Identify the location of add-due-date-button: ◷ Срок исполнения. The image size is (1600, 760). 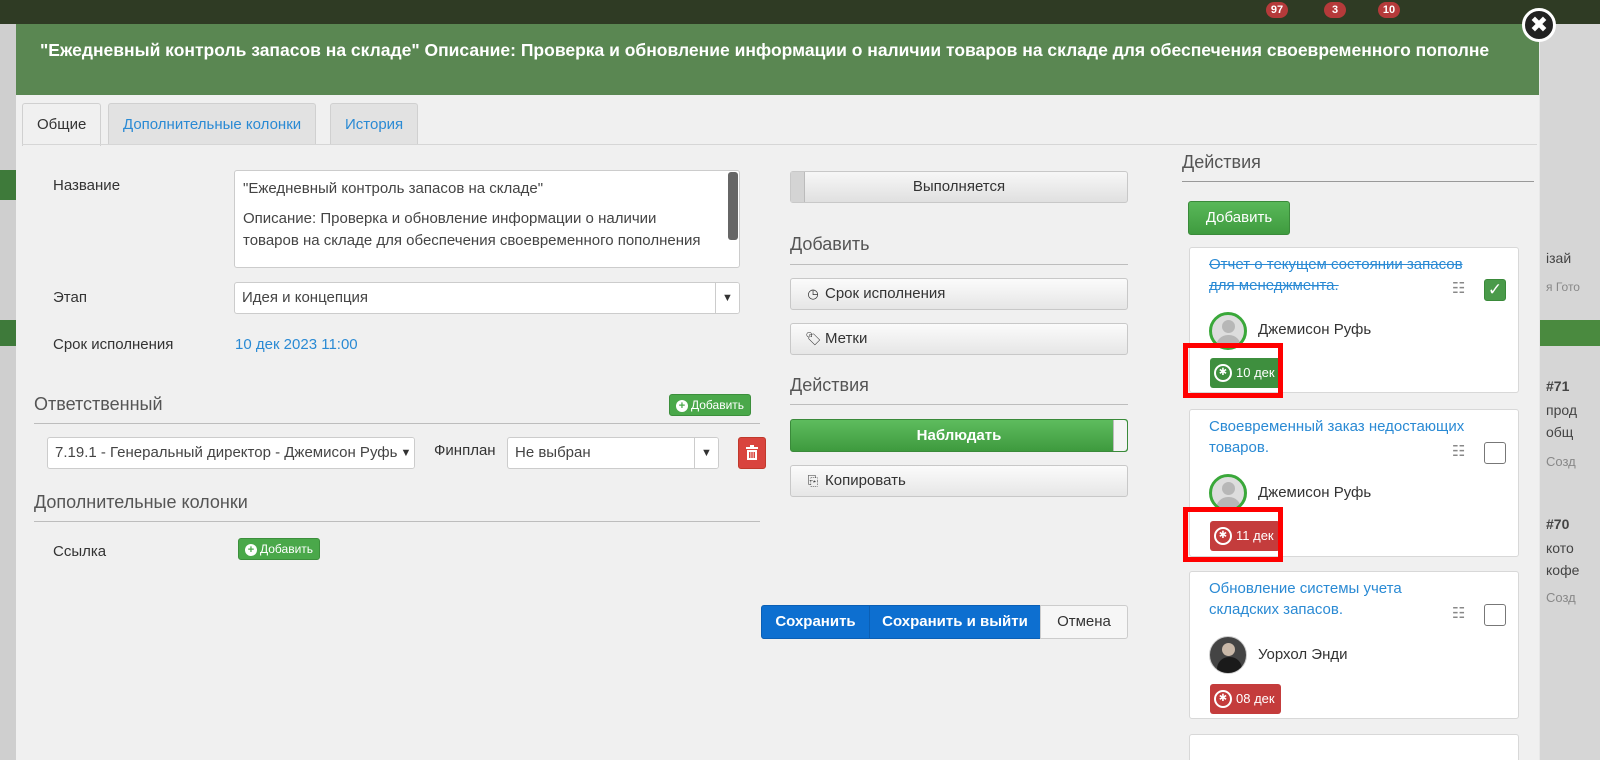
(959, 294).